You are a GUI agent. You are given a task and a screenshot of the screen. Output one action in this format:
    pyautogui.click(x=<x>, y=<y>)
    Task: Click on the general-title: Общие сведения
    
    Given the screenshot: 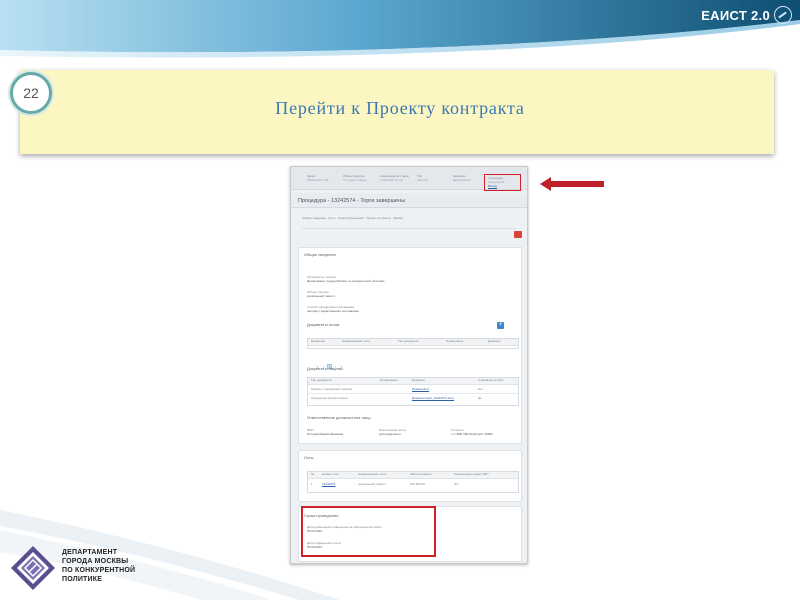 What is the action you would take?
    pyautogui.click(x=320, y=254)
    